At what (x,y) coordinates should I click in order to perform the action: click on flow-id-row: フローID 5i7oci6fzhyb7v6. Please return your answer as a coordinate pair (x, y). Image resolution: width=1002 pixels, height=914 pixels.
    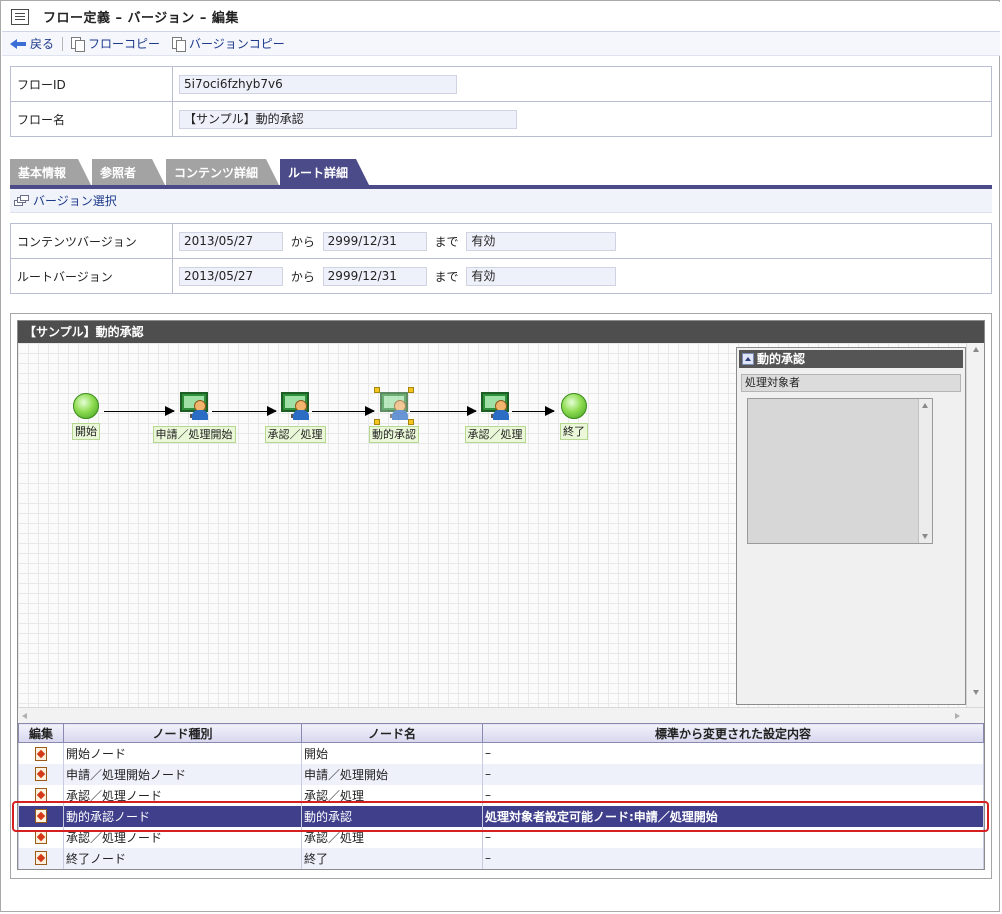
    Looking at the image, I should click on (501, 84).